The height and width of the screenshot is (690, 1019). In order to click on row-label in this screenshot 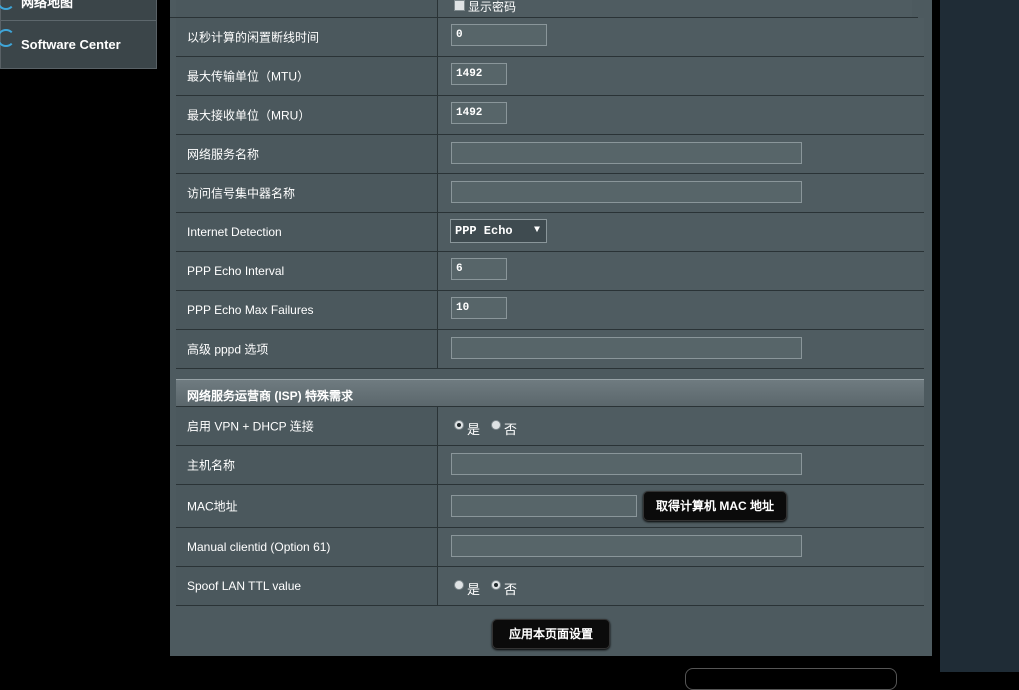, I will do `click(307, 8)`.